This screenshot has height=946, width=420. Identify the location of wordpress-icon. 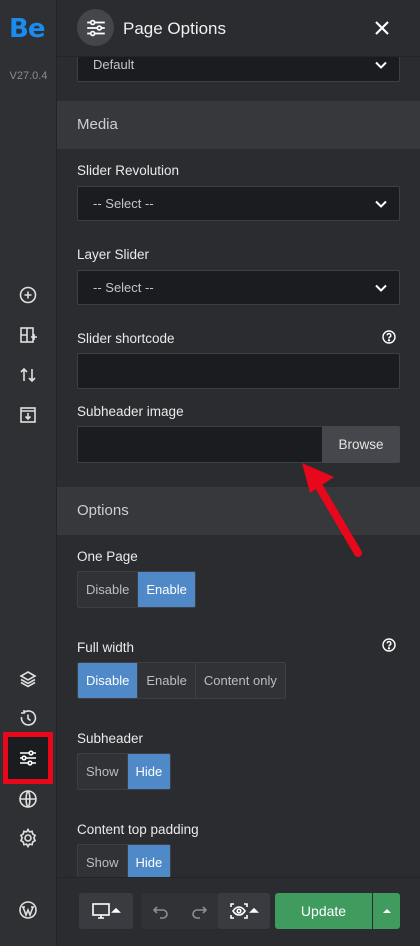
(28, 910).